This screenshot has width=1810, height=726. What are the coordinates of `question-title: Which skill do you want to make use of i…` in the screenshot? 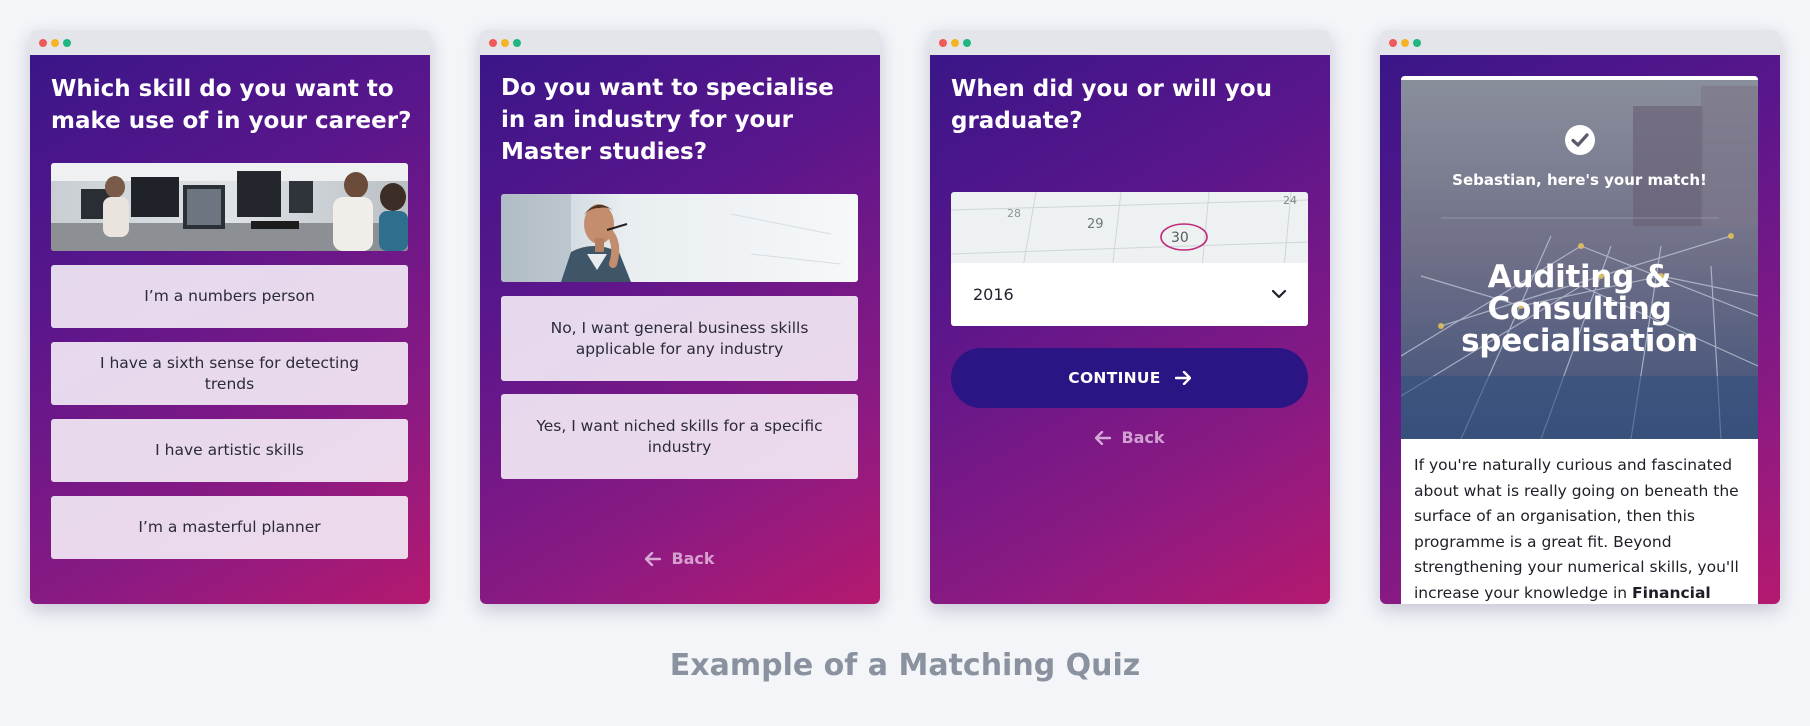 It's located at (231, 105).